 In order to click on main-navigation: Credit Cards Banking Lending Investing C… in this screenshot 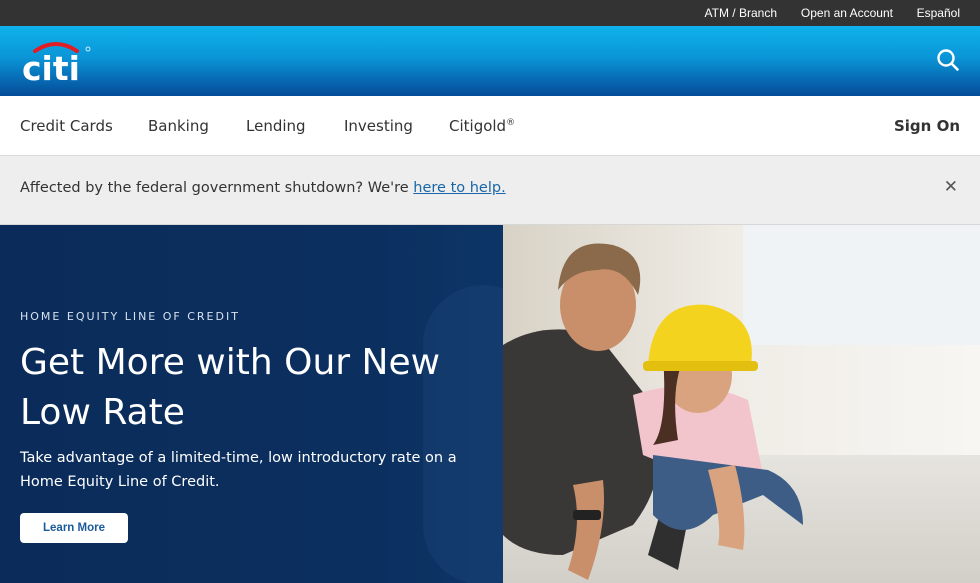, I will do `click(490, 126)`.